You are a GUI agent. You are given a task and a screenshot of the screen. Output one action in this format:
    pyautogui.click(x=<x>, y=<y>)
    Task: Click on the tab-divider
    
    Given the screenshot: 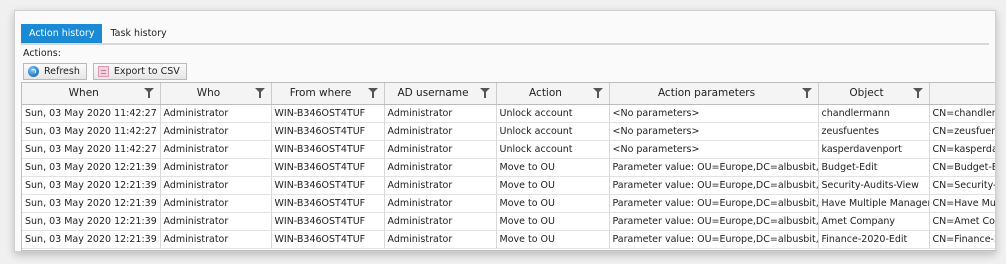 What is the action you would take?
    pyautogui.click(x=505, y=44)
    